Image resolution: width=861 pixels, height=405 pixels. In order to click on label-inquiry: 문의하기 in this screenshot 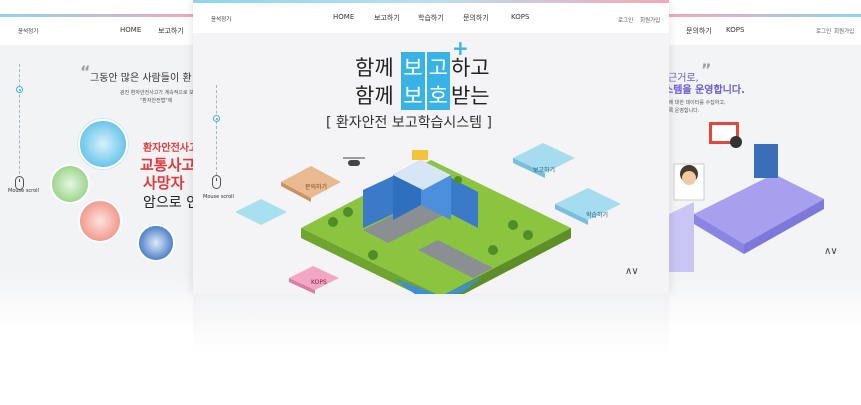, I will do `click(316, 186)`.